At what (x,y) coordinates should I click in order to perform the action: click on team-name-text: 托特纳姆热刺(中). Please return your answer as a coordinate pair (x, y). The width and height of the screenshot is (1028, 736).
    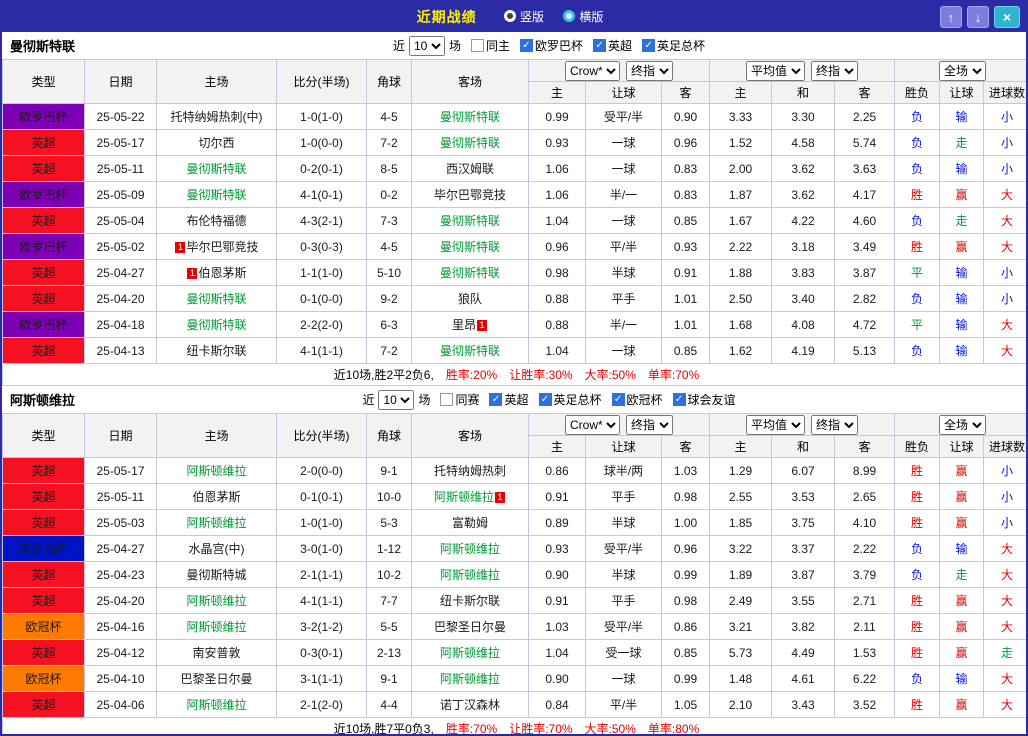
    Looking at the image, I should click on (216, 117).